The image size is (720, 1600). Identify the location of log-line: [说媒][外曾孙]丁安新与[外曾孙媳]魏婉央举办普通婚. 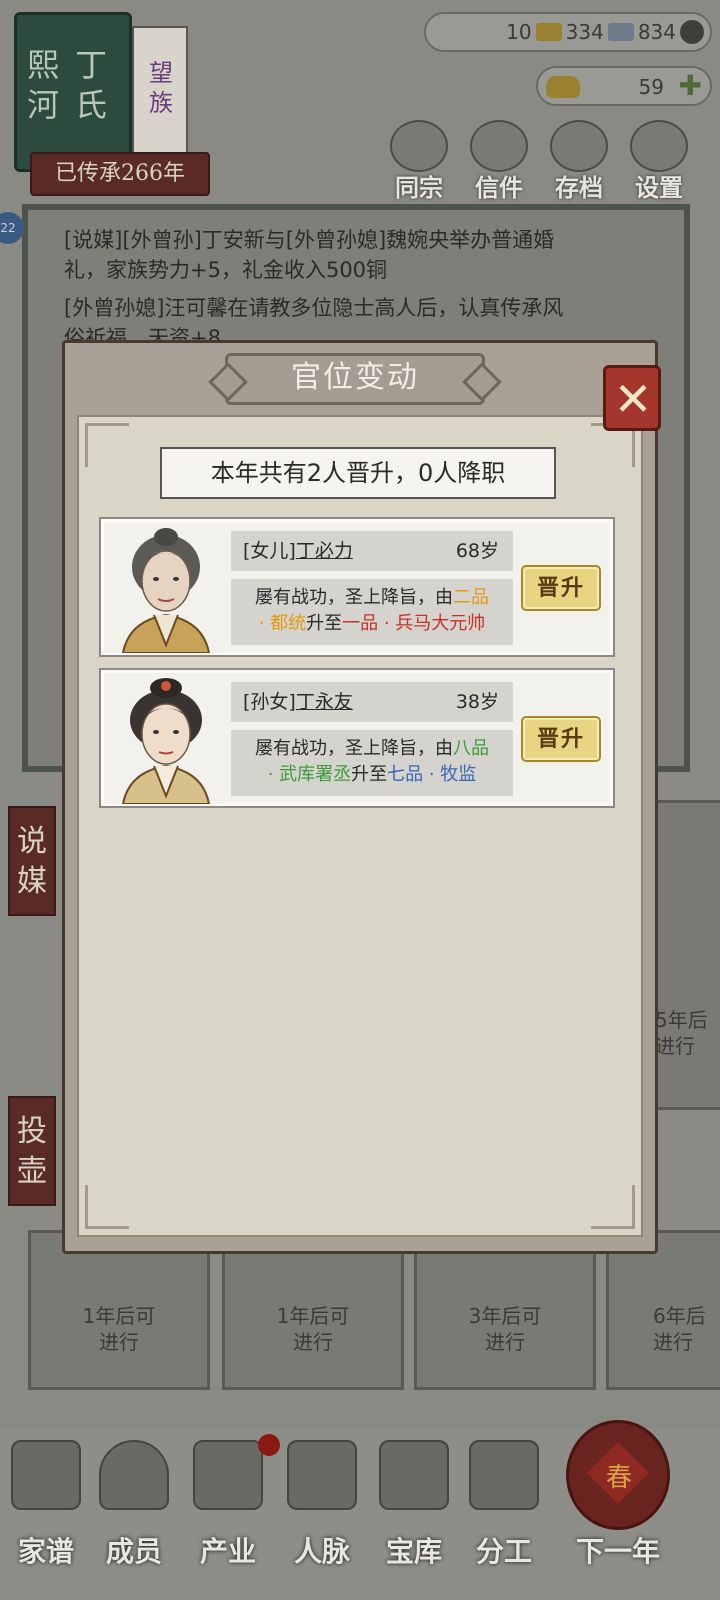
(309, 240).